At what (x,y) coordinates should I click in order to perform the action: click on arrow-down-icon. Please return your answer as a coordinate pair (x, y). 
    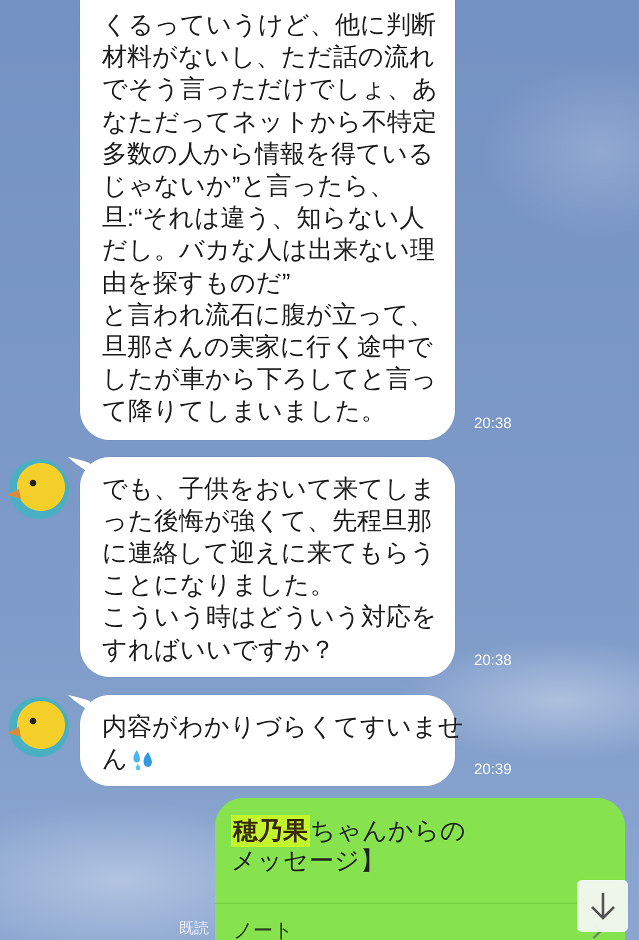
    Looking at the image, I should click on (603, 906).